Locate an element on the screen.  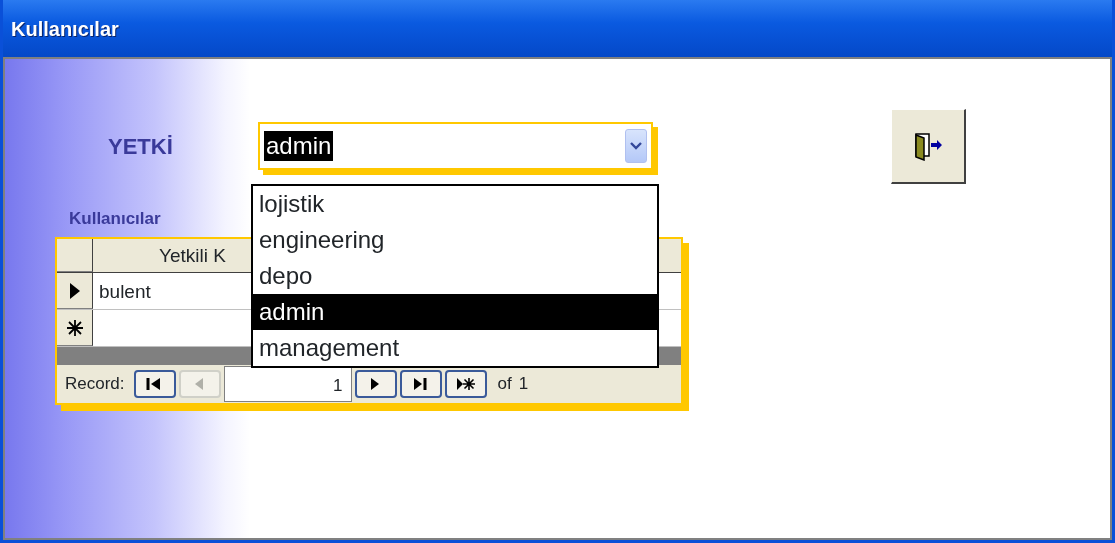
door-arrow-icon is located at coordinates (928, 145).